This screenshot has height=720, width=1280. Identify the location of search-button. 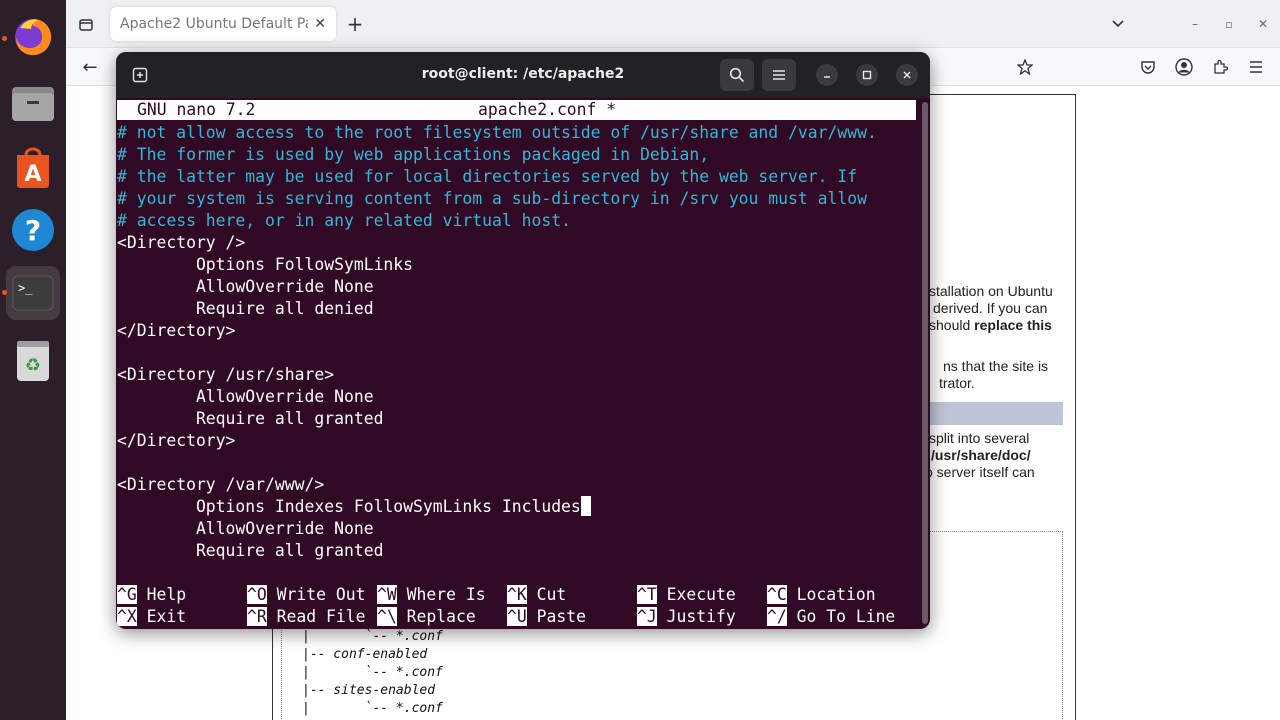
(737, 75).